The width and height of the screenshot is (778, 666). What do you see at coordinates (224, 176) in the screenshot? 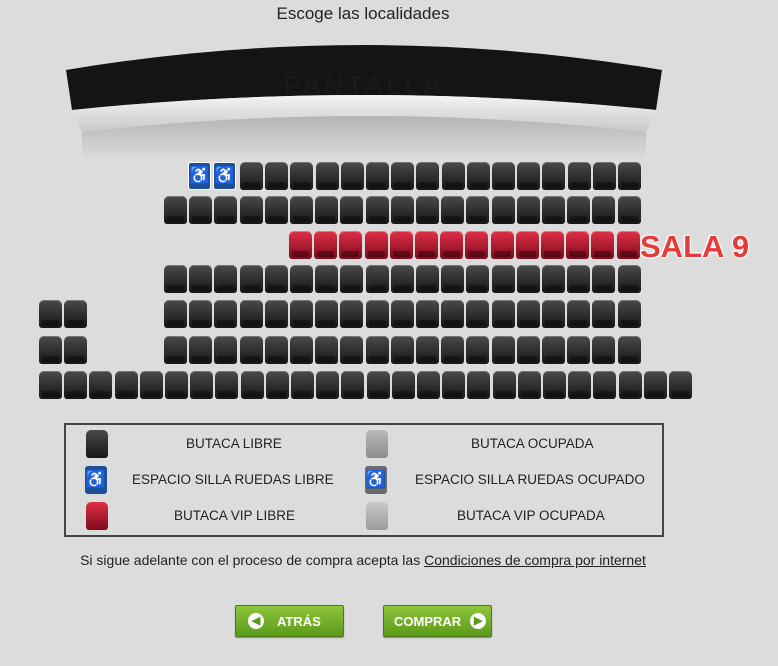
I see `wheelchair-space: ♿` at bounding box center [224, 176].